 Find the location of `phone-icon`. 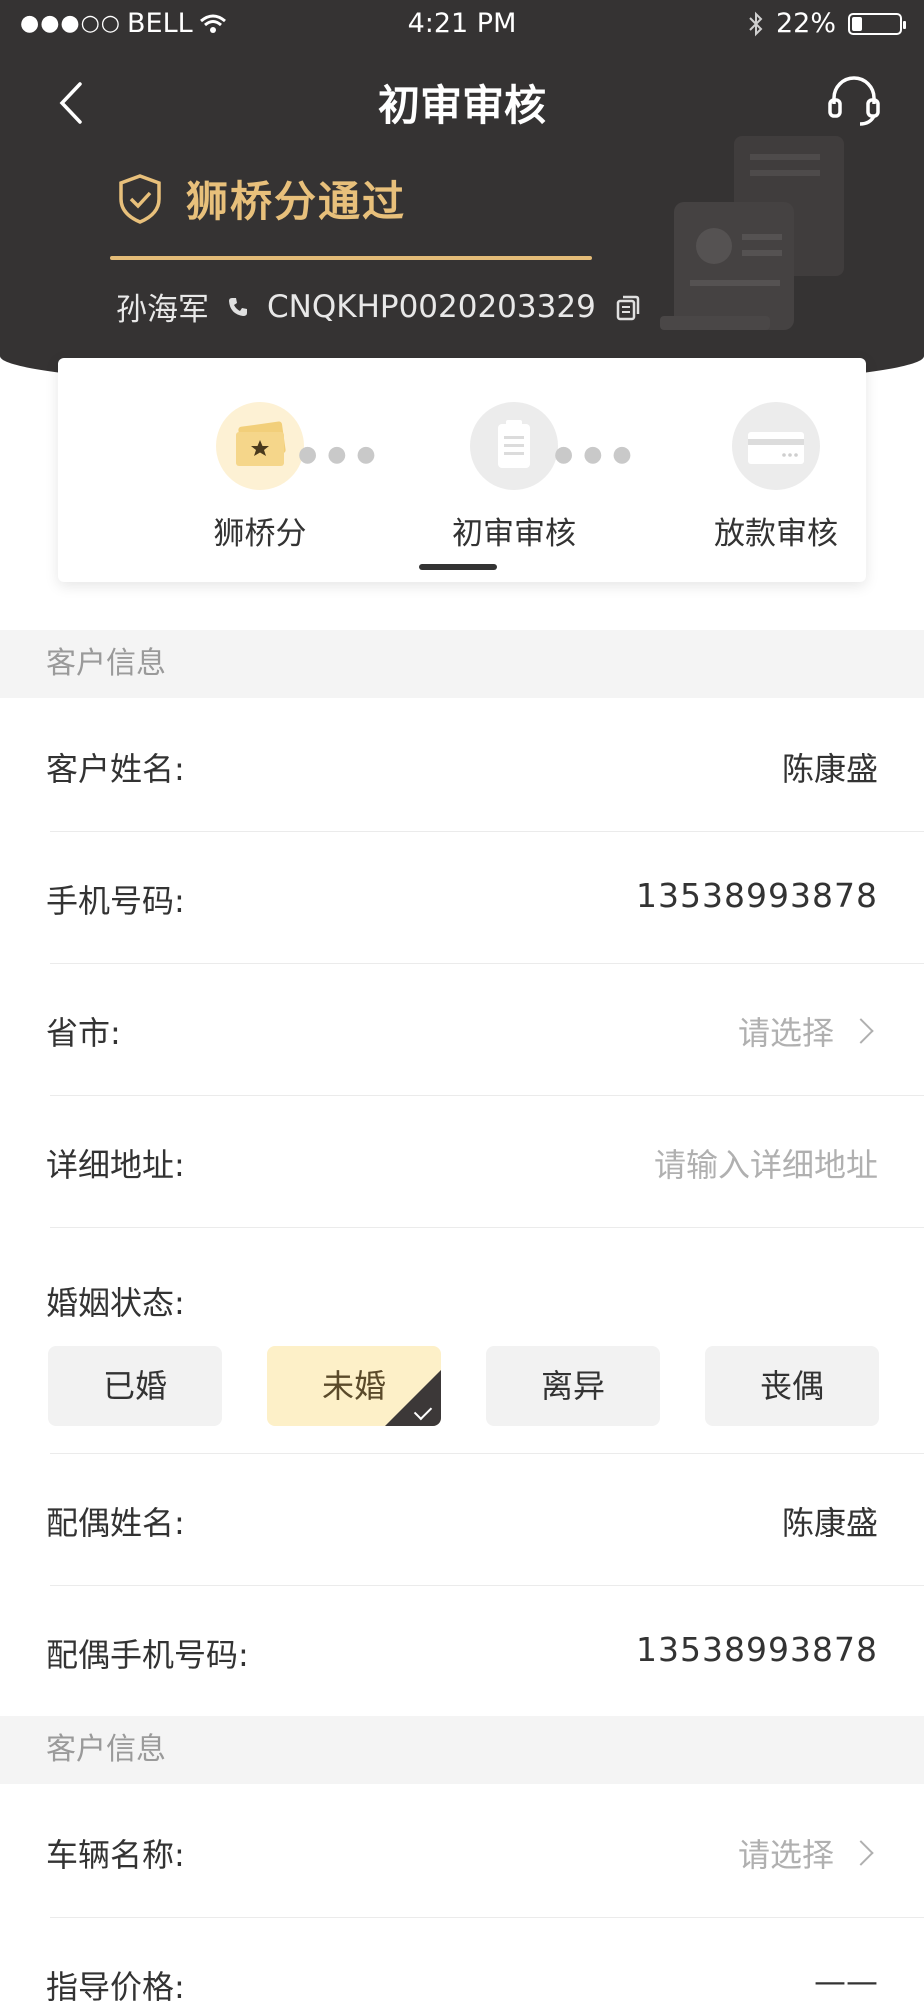

phone-icon is located at coordinates (238, 307).